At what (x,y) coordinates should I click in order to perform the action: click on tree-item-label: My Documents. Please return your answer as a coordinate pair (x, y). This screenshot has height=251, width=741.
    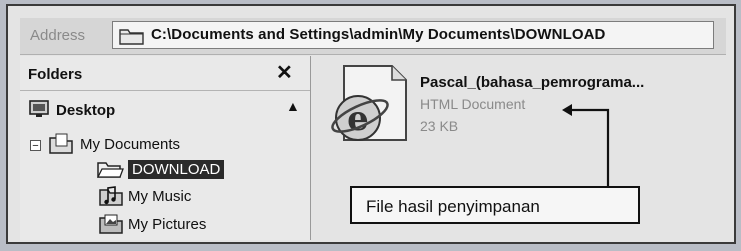
    Looking at the image, I should click on (130, 144).